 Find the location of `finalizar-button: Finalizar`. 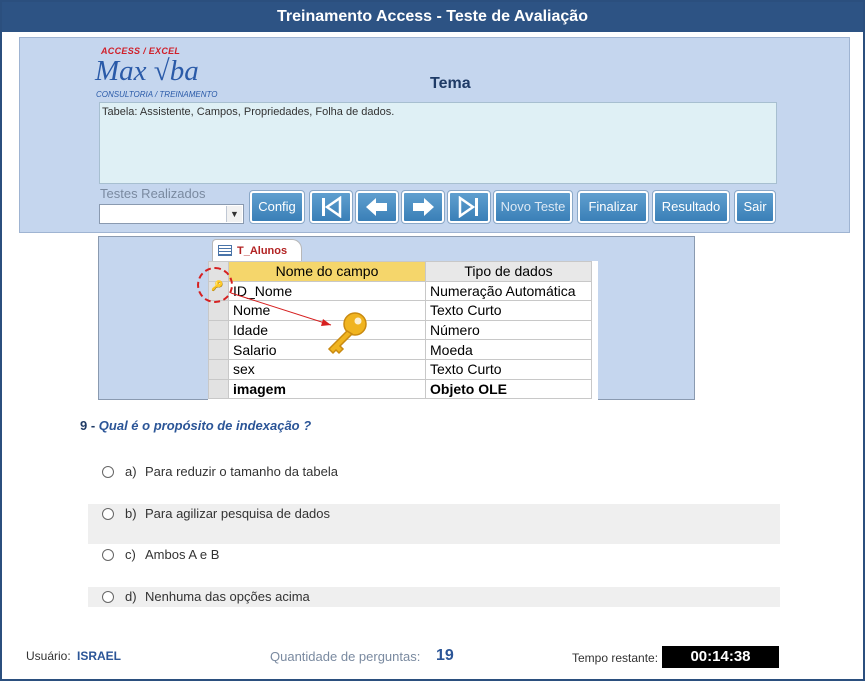

finalizar-button: Finalizar is located at coordinates (613, 207).